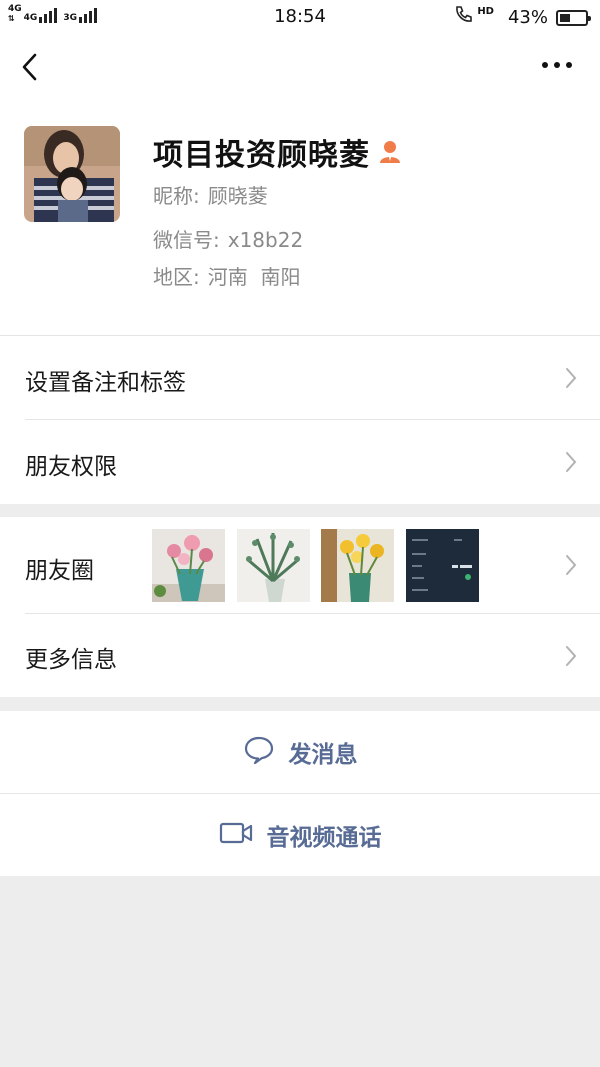 Image resolution: width=600 pixels, height=1067 pixels. Describe the element at coordinates (559, 68) in the screenshot. I see `more-dots-icon` at that location.